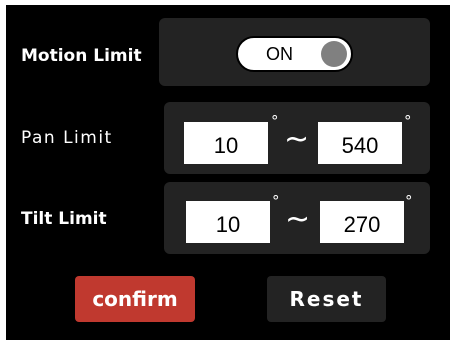  I want to click on confirm-button: confirm, so click(135, 299).